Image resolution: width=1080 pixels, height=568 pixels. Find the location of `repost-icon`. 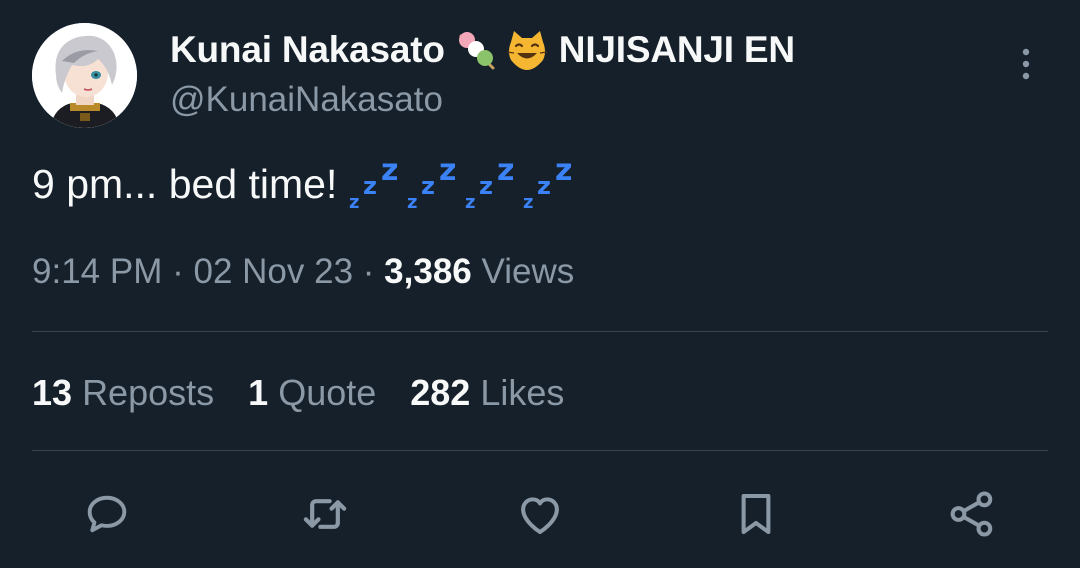

repost-icon is located at coordinates (325, 514).